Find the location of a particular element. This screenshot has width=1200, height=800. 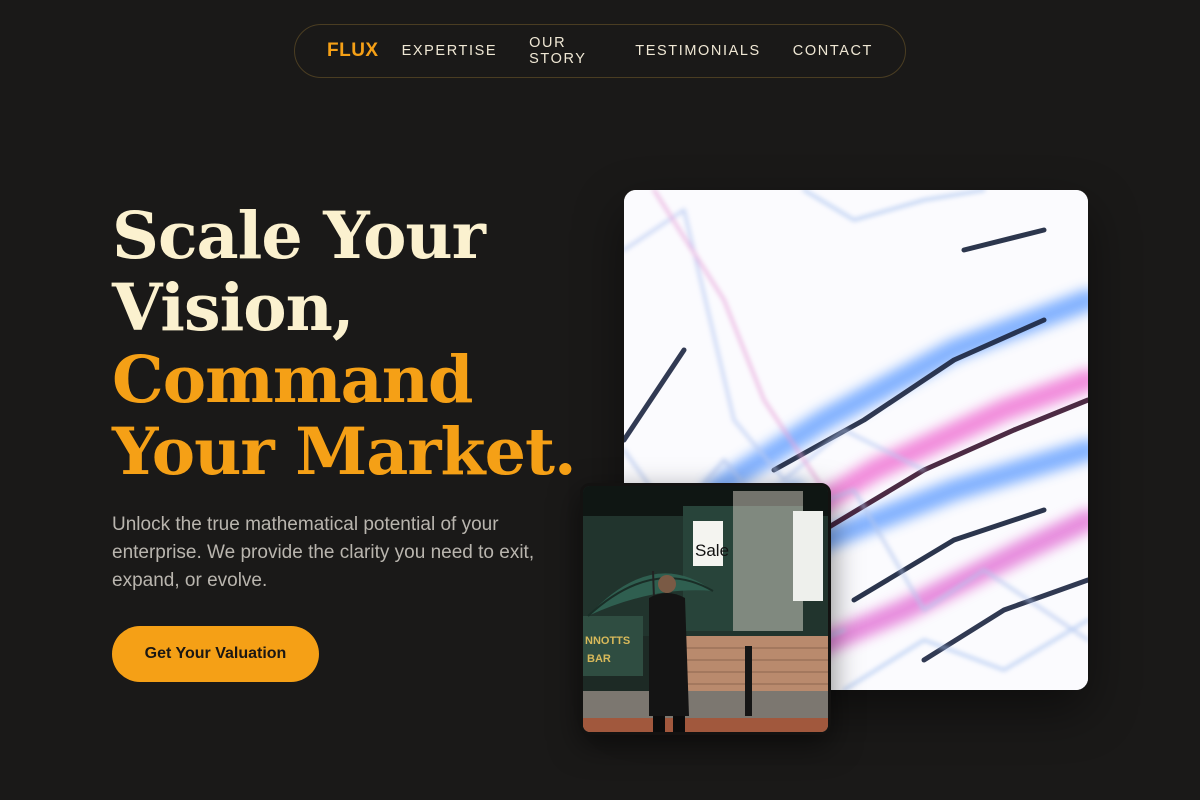

street-photo-graphic: Sale NNOTTS BAR is located at coordinates (705, 609).